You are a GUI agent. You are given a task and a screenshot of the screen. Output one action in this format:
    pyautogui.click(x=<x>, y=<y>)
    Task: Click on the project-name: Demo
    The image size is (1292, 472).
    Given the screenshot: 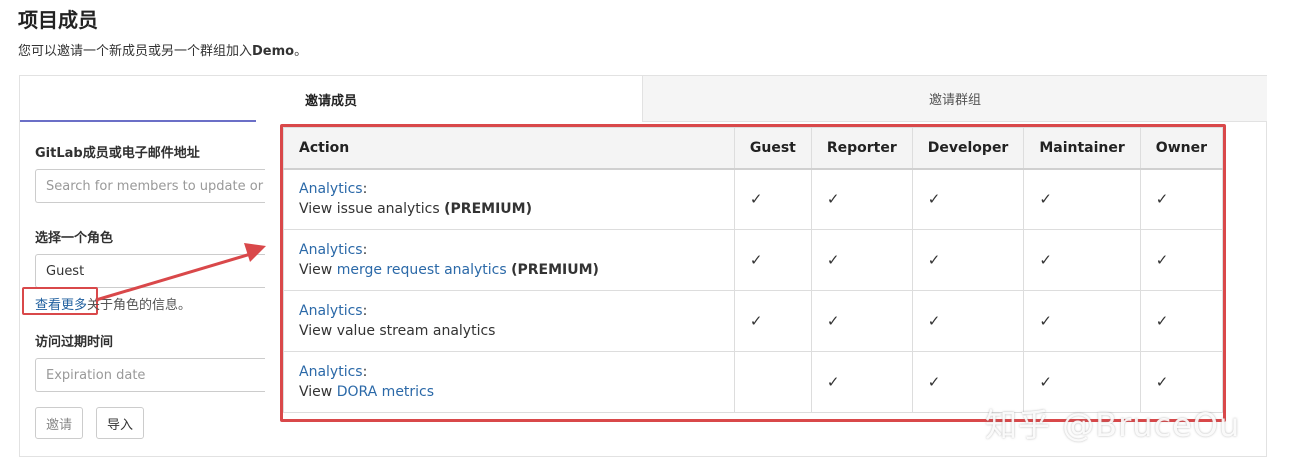 What is the action you would take?
    pyautogui.click(x=273, y=51)
    